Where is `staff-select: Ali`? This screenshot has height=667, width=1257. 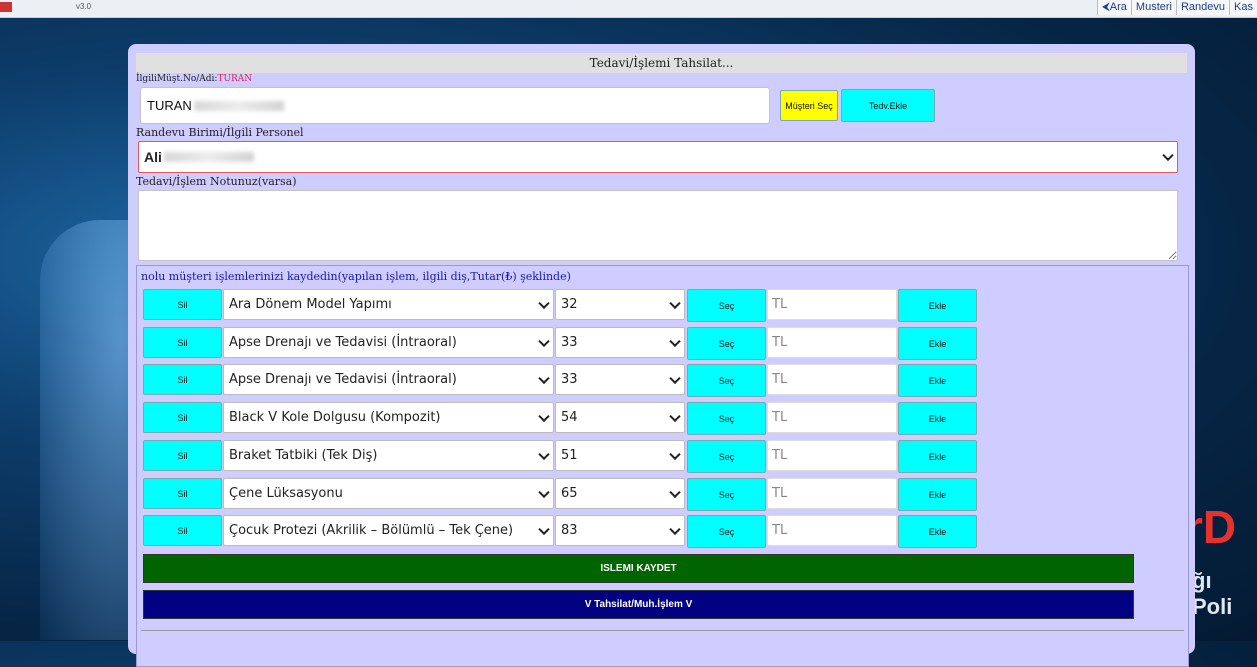
staff-select: Ali is located at coordinates (658, 157).